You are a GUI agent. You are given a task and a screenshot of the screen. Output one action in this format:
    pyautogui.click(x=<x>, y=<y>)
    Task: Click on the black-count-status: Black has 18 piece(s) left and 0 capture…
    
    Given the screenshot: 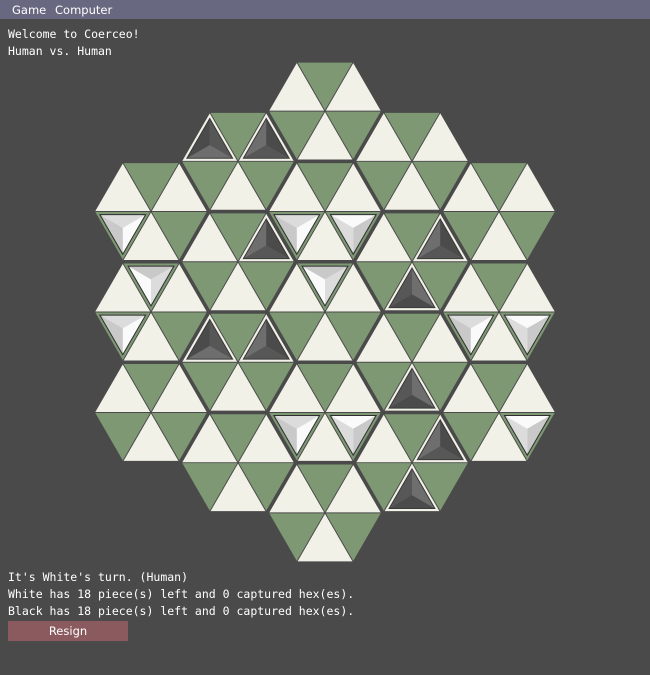 What is the action you would take?
    pyautogui.click(x=181, y=611)
    